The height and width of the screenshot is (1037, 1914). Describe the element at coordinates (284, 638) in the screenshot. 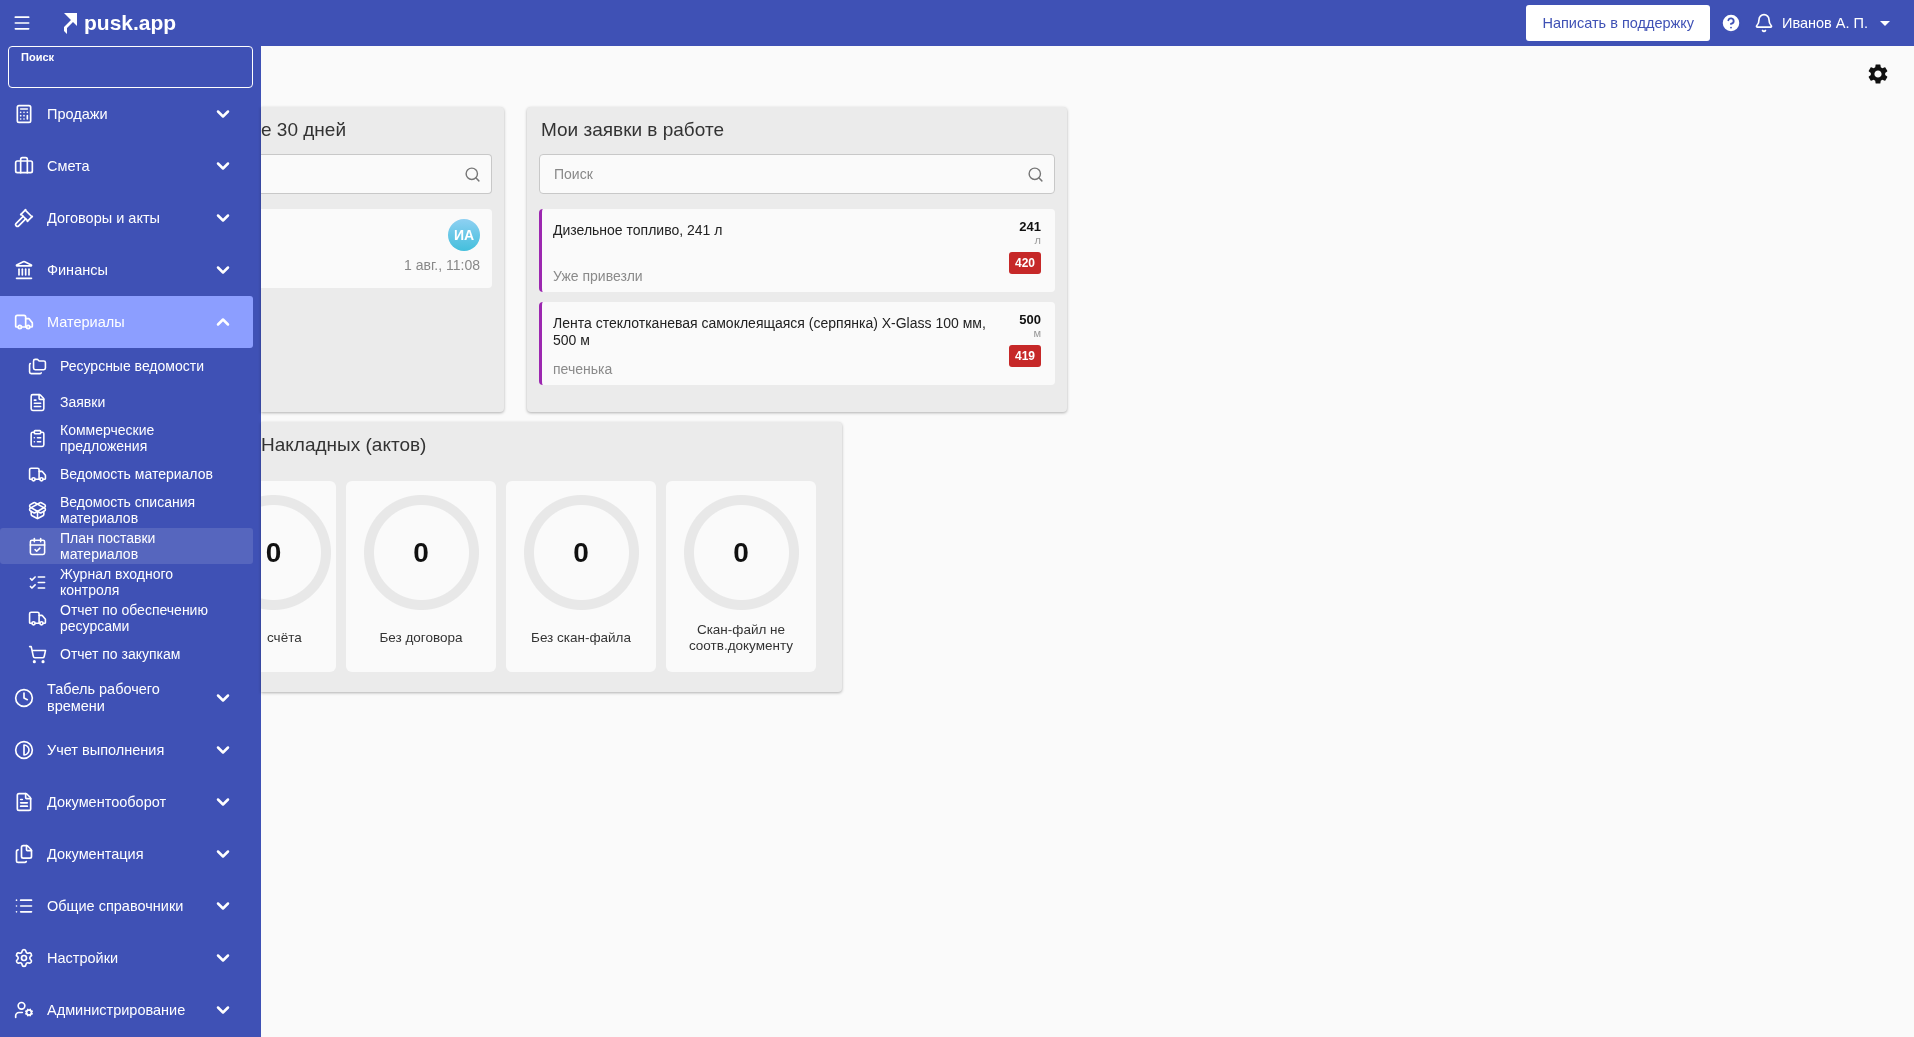

I see `stat-label: счёта` at that location.